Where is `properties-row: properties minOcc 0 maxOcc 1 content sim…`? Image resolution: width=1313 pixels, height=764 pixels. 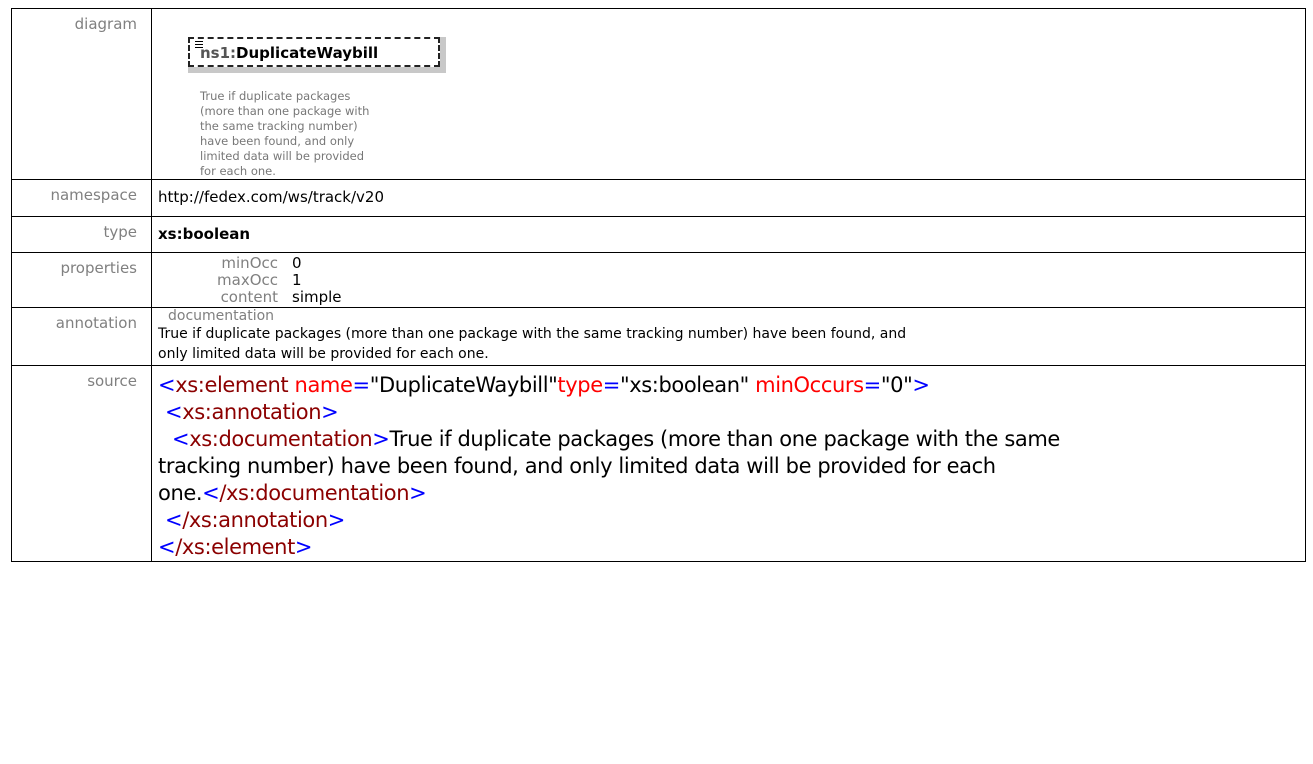 properties-row: properties minOcc 0 maxOcc 1 content sim… is located at coordinates (658, 280).